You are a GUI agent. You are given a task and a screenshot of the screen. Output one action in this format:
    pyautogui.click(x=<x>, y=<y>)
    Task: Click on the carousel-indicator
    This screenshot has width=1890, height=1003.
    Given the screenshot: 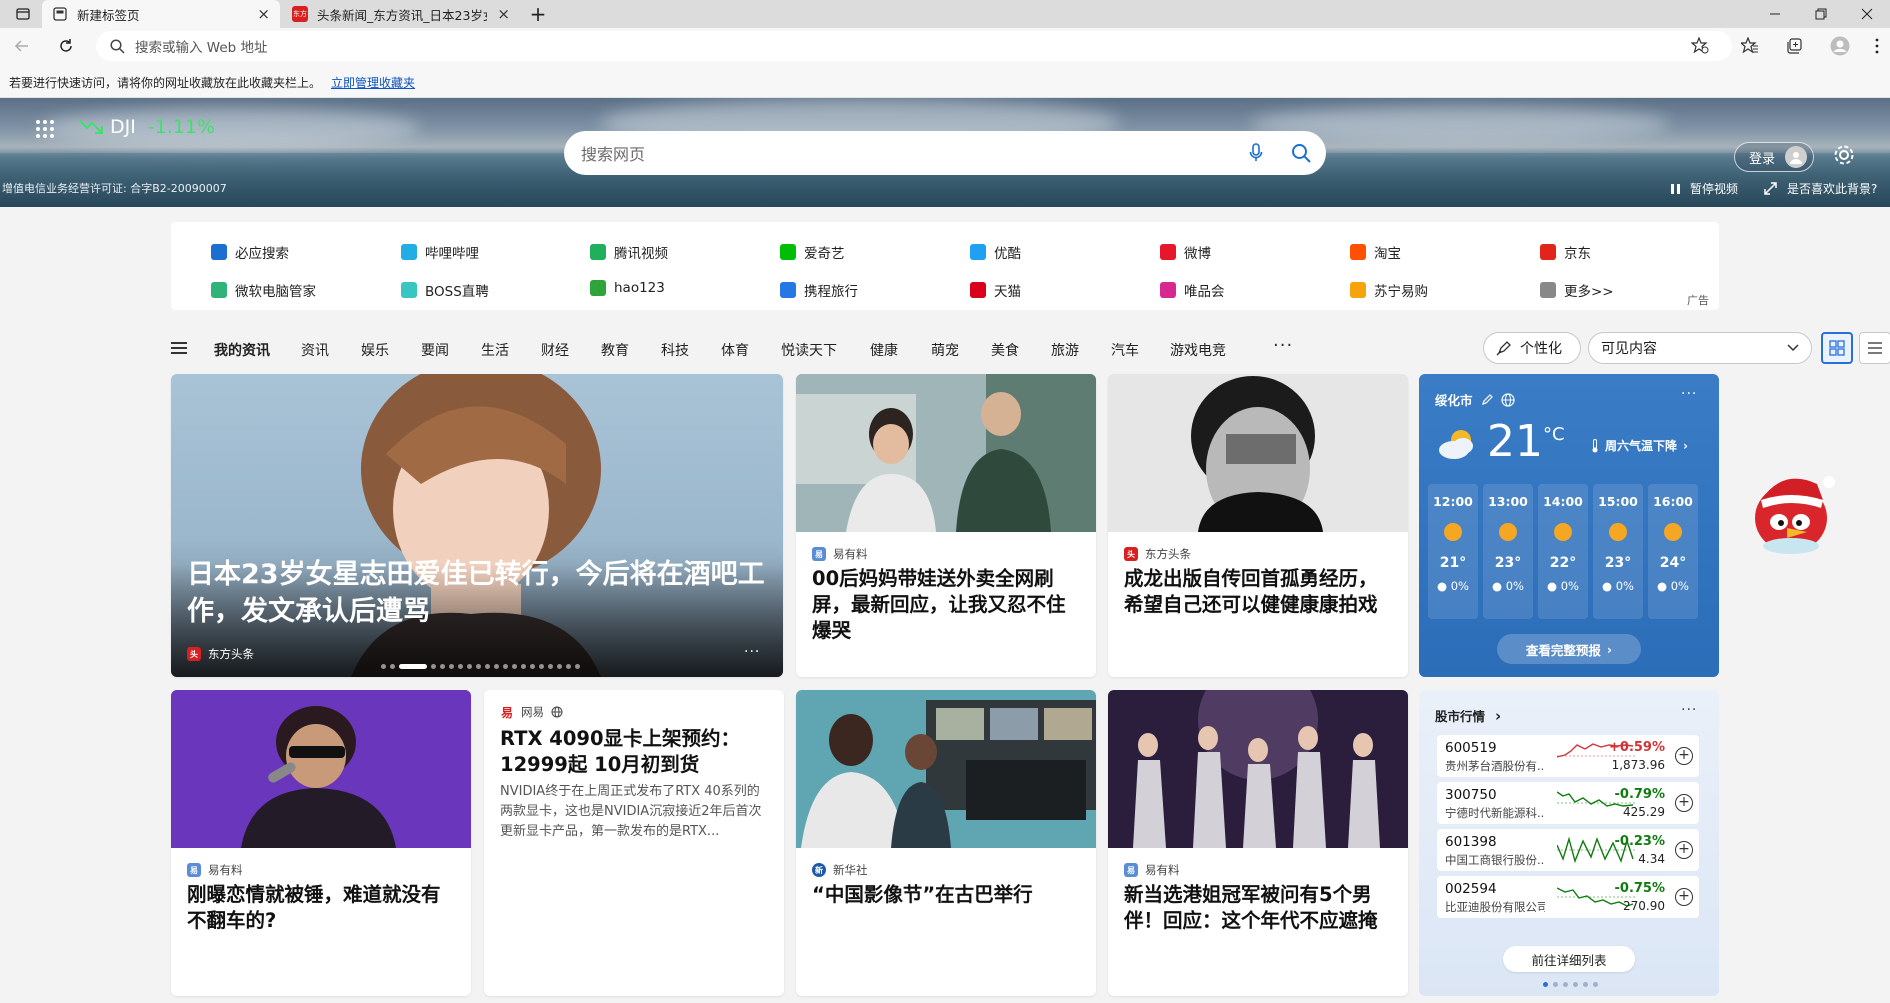 What is the action you would take?
    pyautogui.click(x=482, y=666)
    